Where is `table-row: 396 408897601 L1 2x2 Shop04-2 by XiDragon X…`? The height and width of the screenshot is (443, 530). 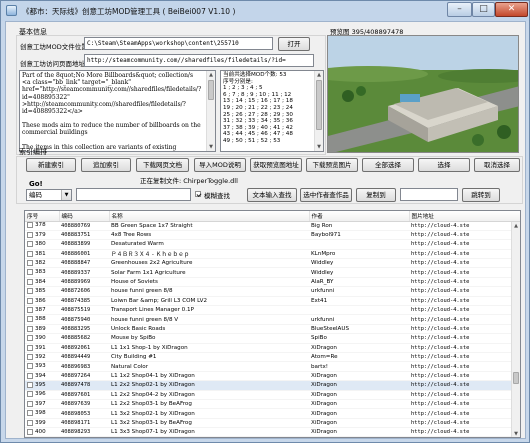 table-row: 396 408897601 L1 2x2 Shop04-2 by XiDragon X… is located at coordinates (272, 395).